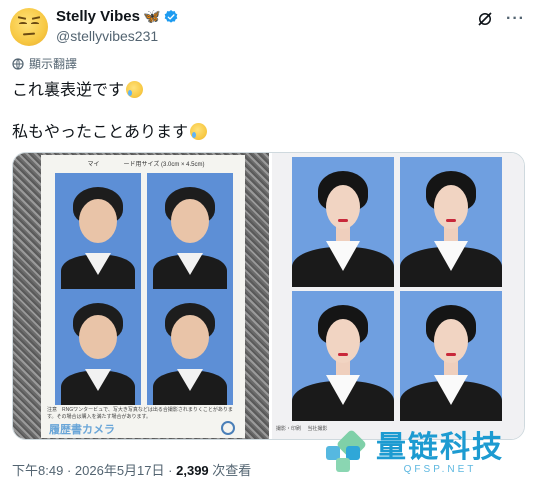  Describe the element at coordinates (228, 428) in the screenshot. I see `stamp-icon` at that location.